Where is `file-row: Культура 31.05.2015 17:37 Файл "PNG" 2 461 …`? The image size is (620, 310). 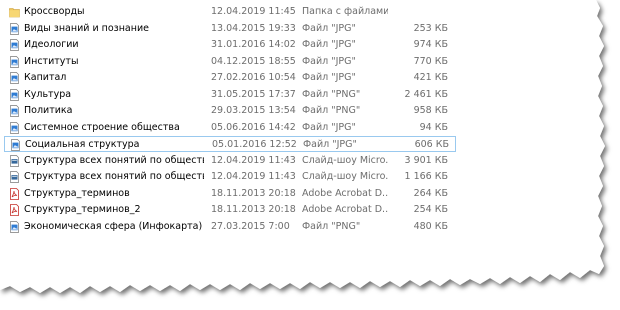 file-row: Культура 31.05.2015 17:37 Файл "PNG" 2 461 … is located at coordinates (230, 95).